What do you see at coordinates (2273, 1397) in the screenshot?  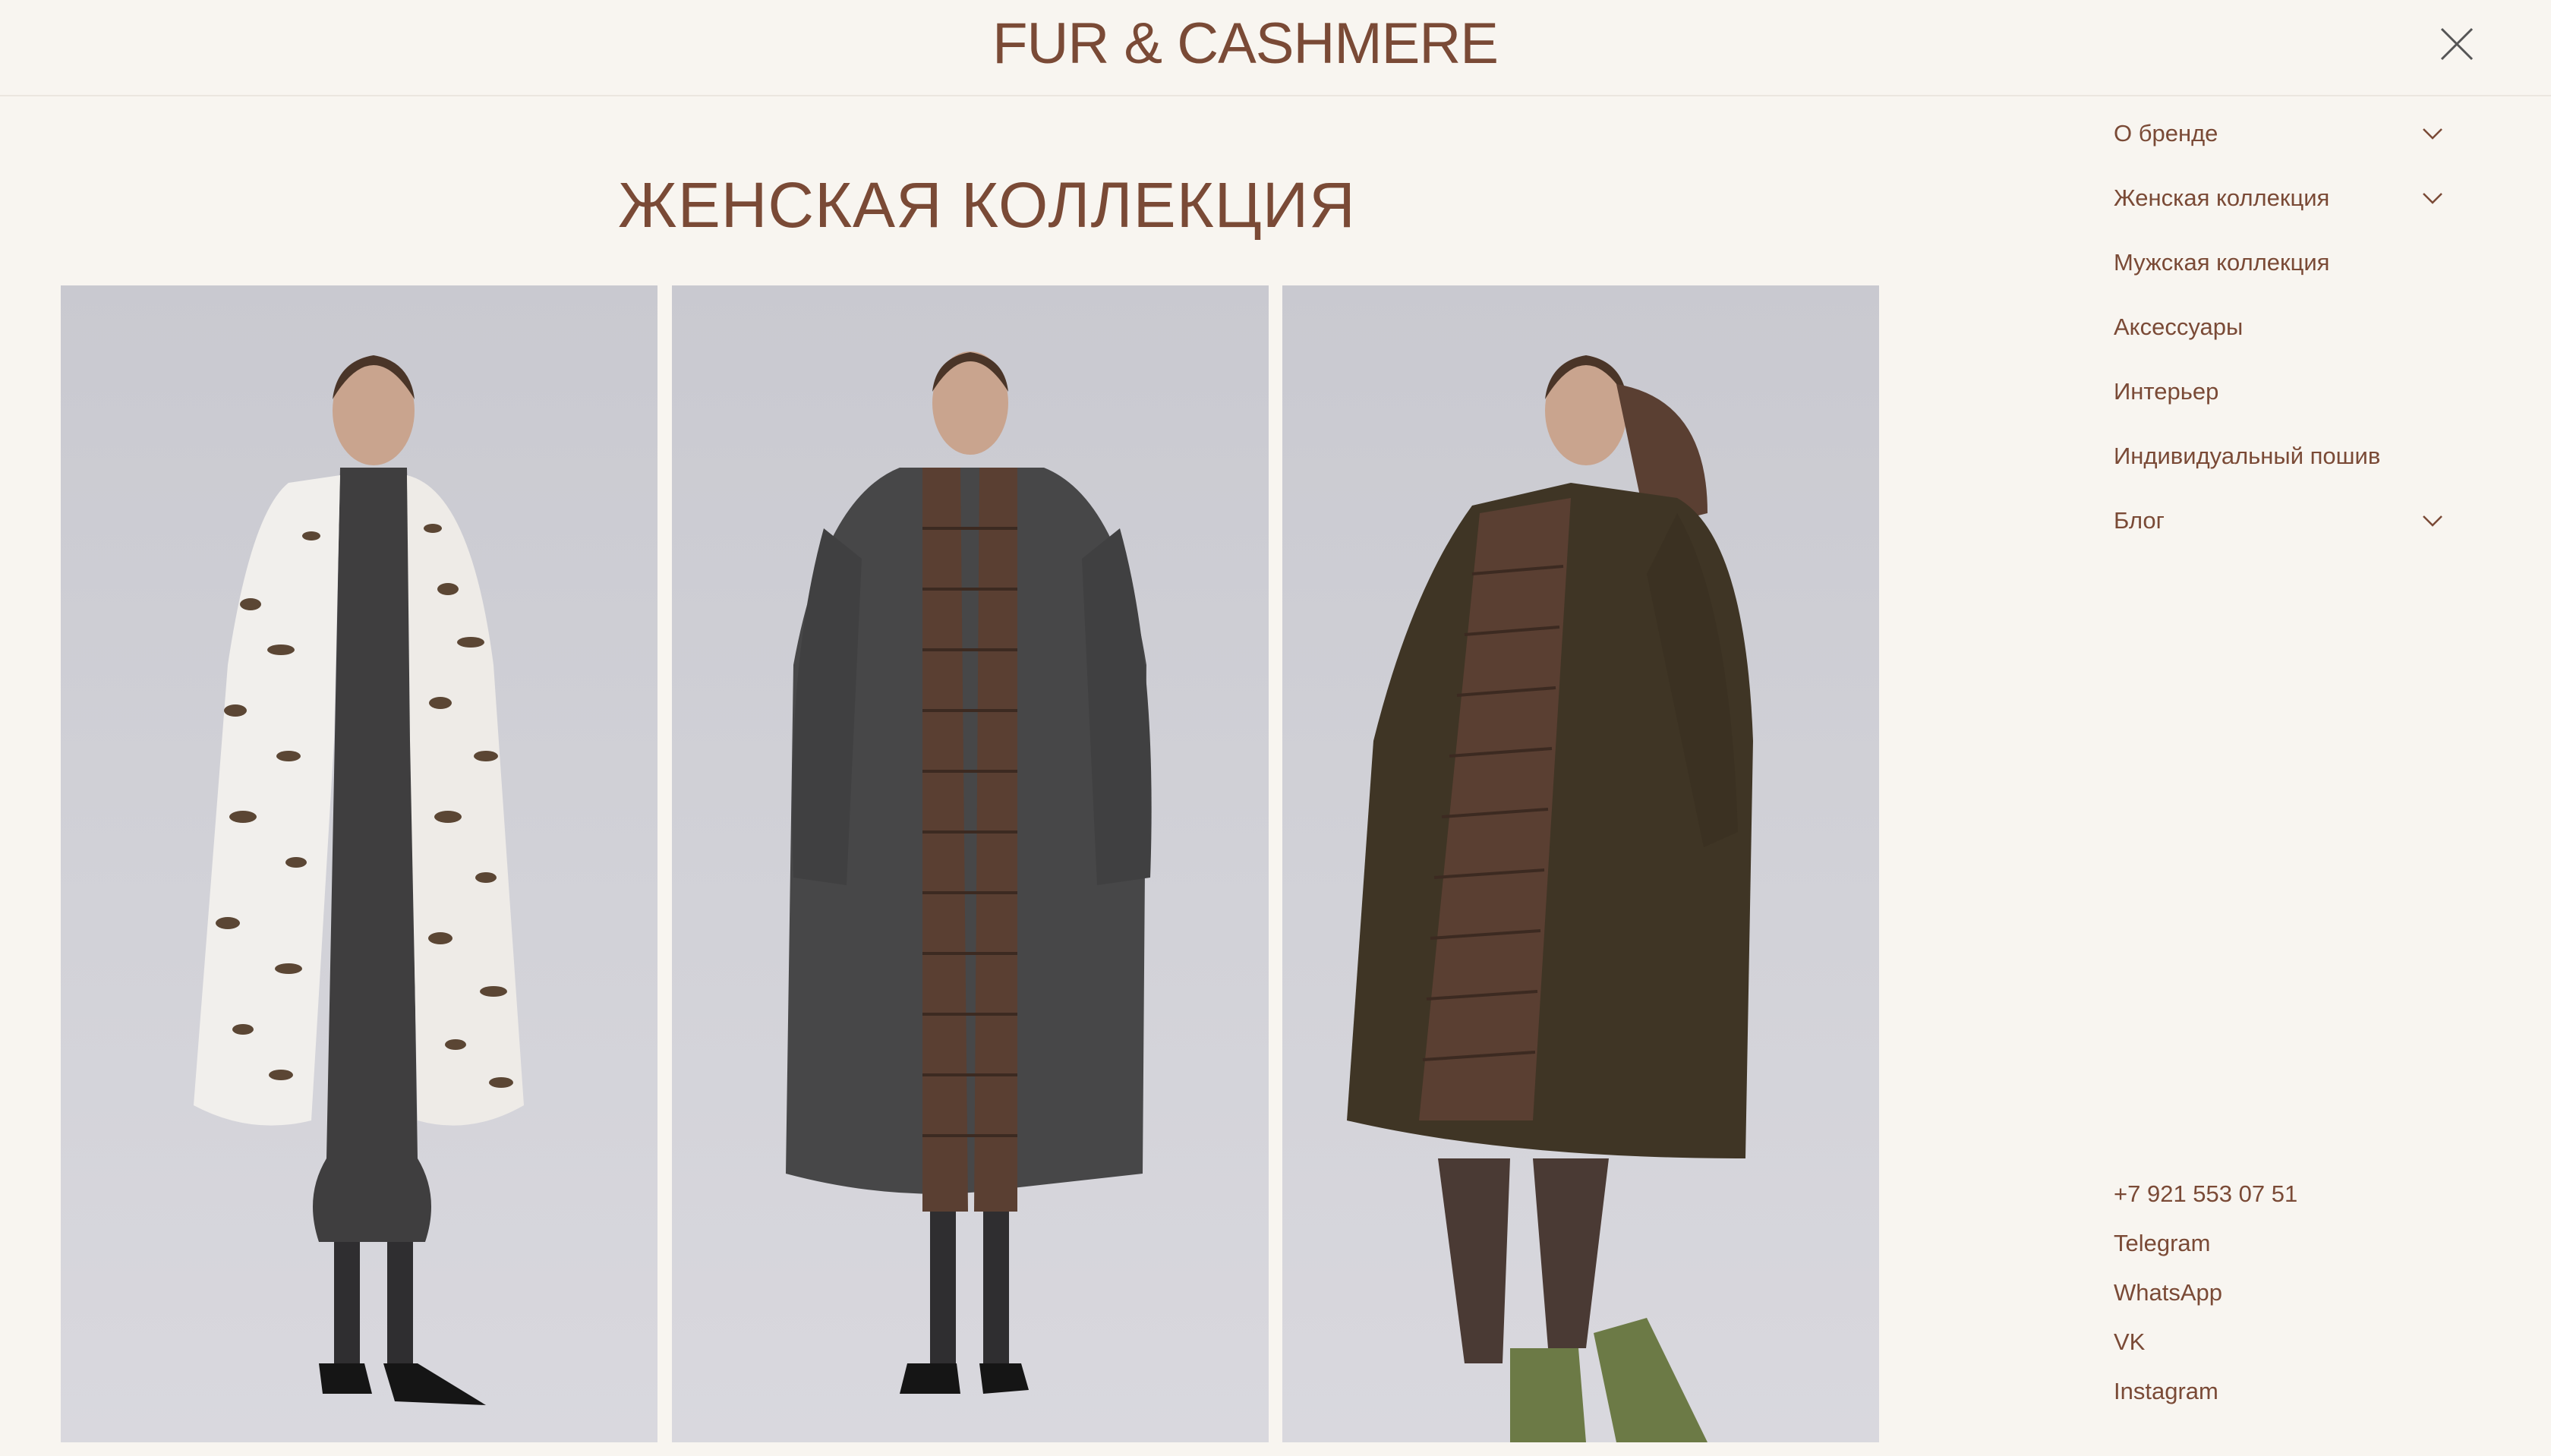 I see `instagram-link: Instagram` at bounding box center [2273, 1397].